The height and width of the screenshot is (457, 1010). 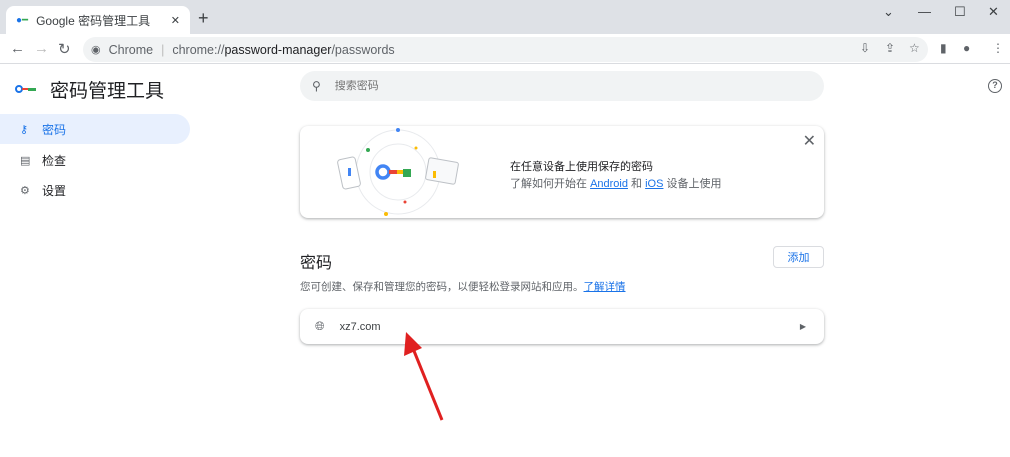 What do you see at coordinates (316, 263) in the screenshot?
I see `passwords-heading: 密码` at bounding box center [316, 263].